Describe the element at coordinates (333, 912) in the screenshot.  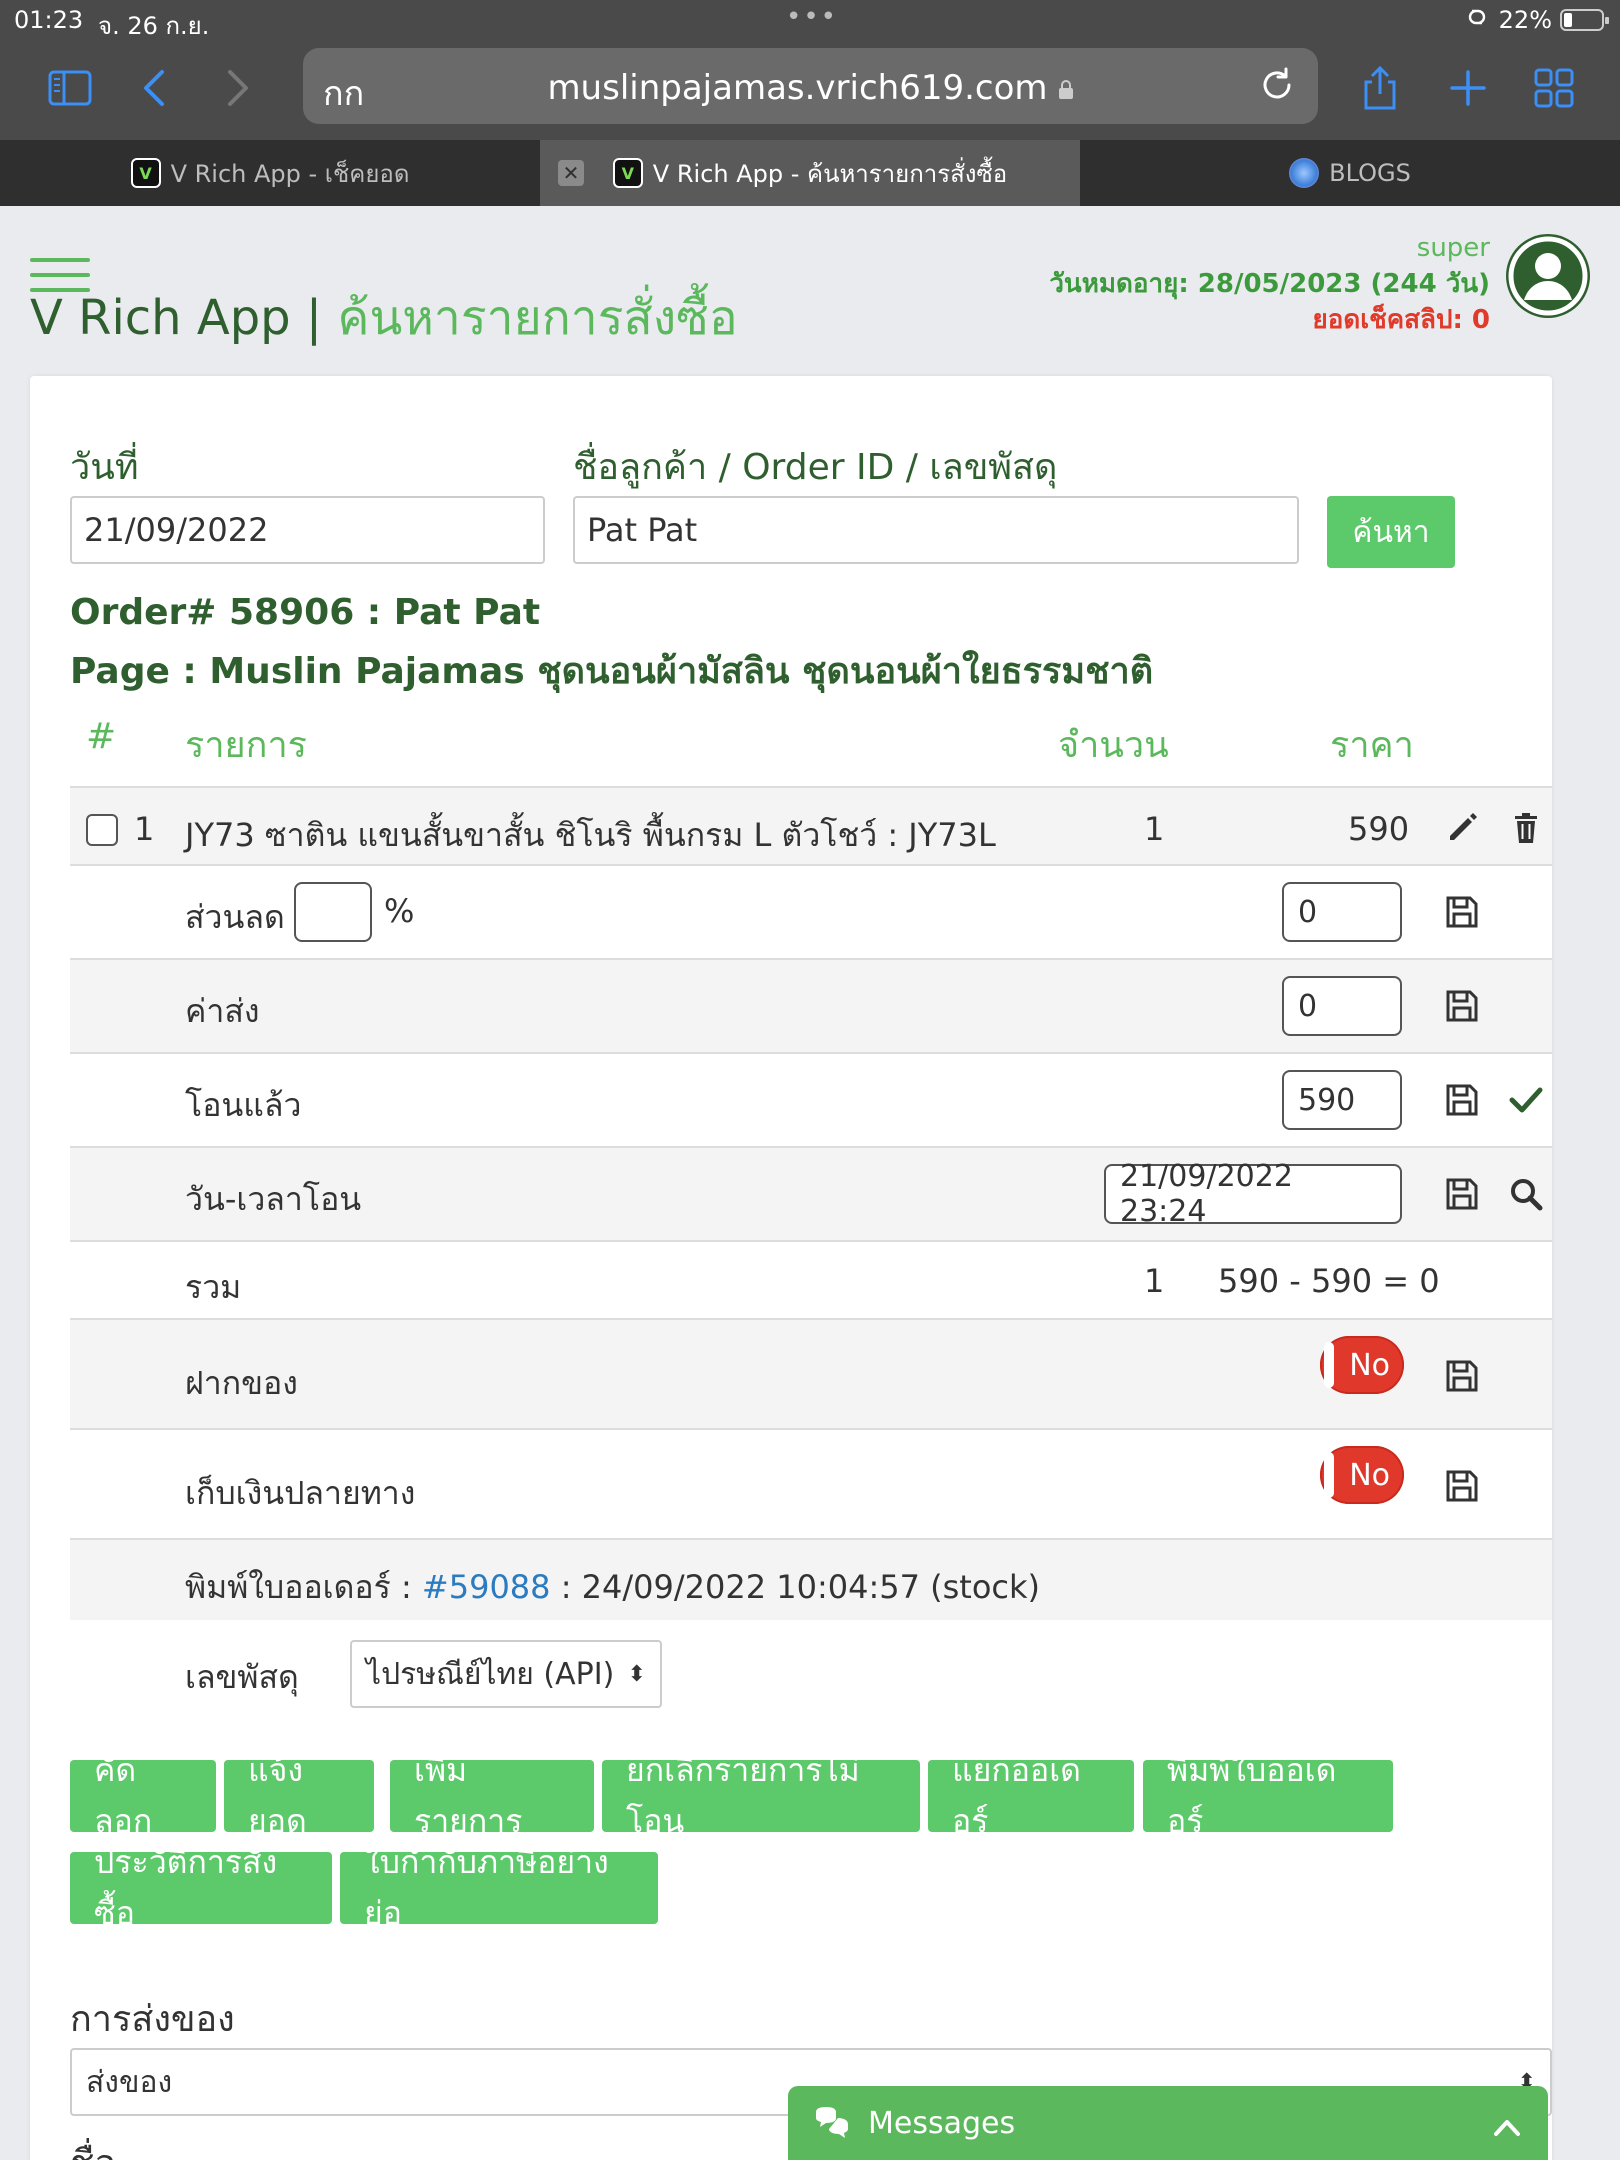
I see `discount-percent-input` at that location.